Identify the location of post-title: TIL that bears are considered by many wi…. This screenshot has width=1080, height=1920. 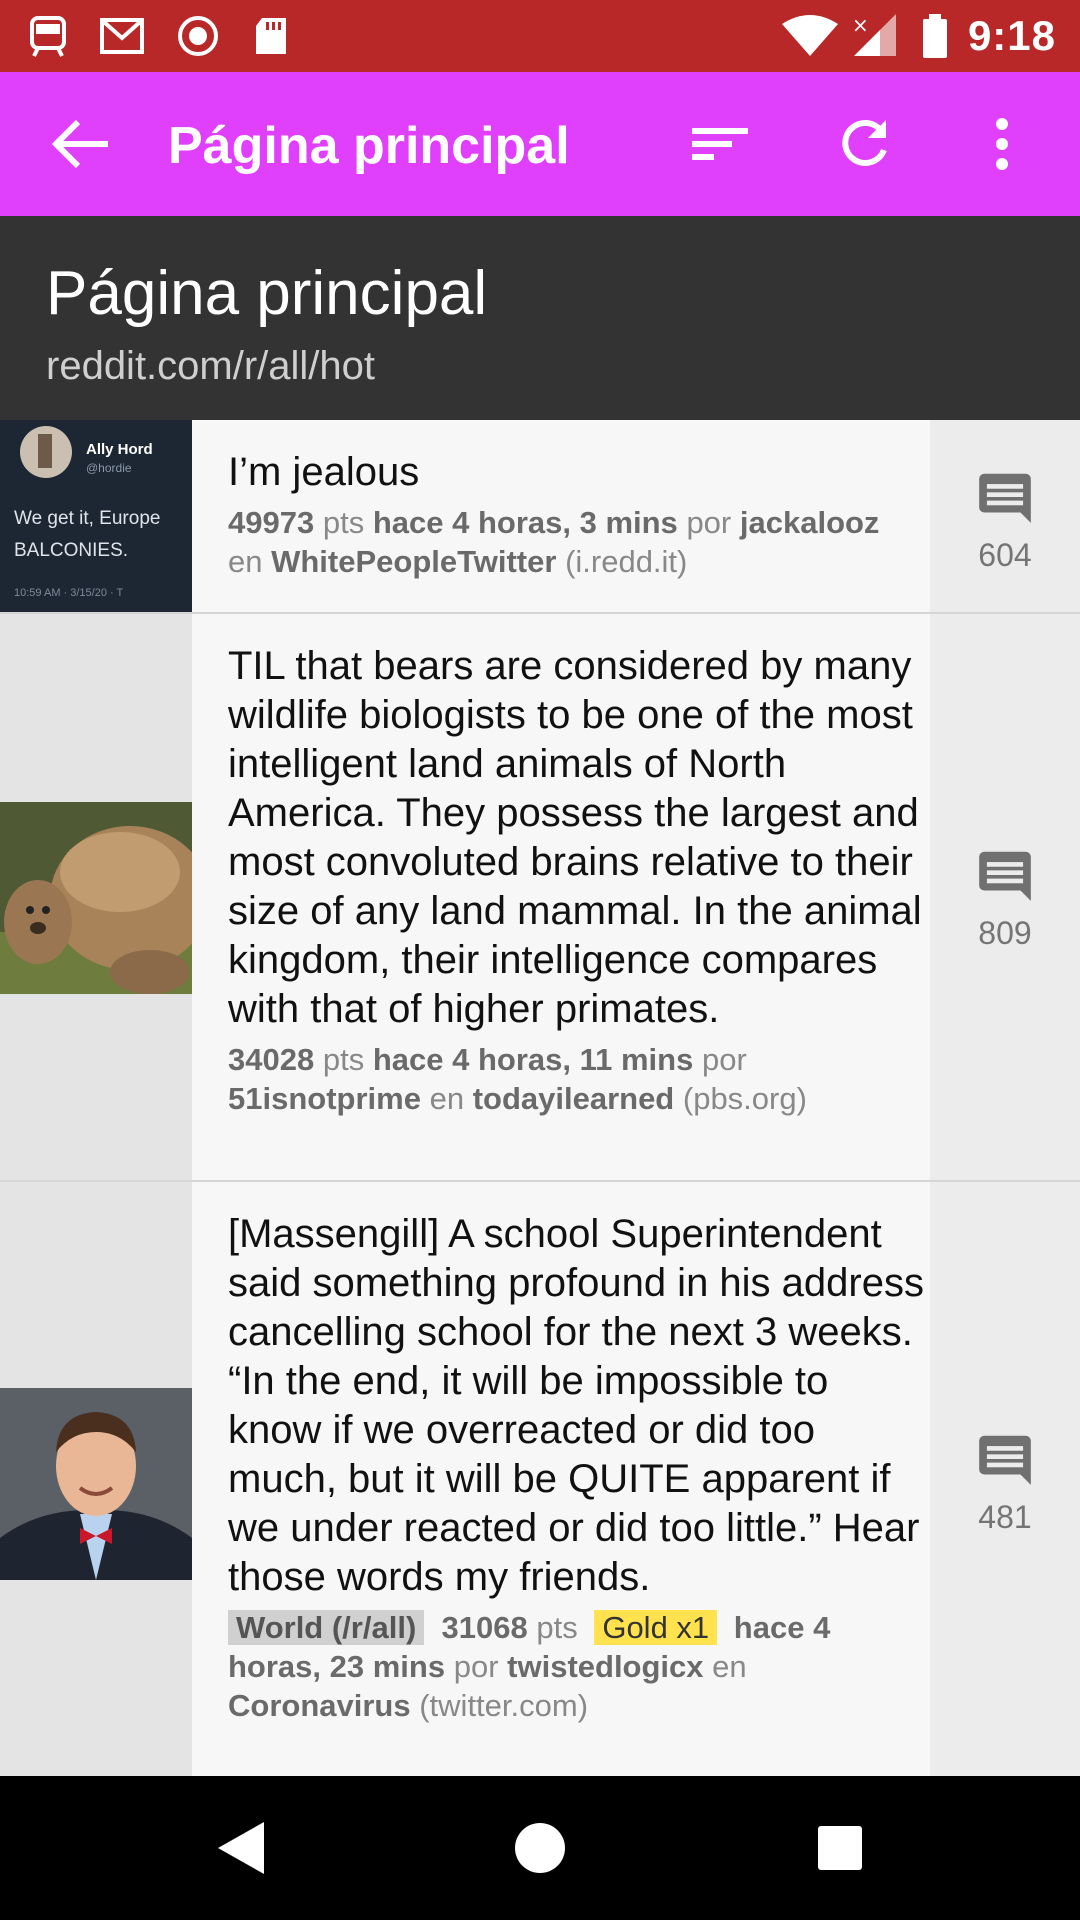
(575, 837).